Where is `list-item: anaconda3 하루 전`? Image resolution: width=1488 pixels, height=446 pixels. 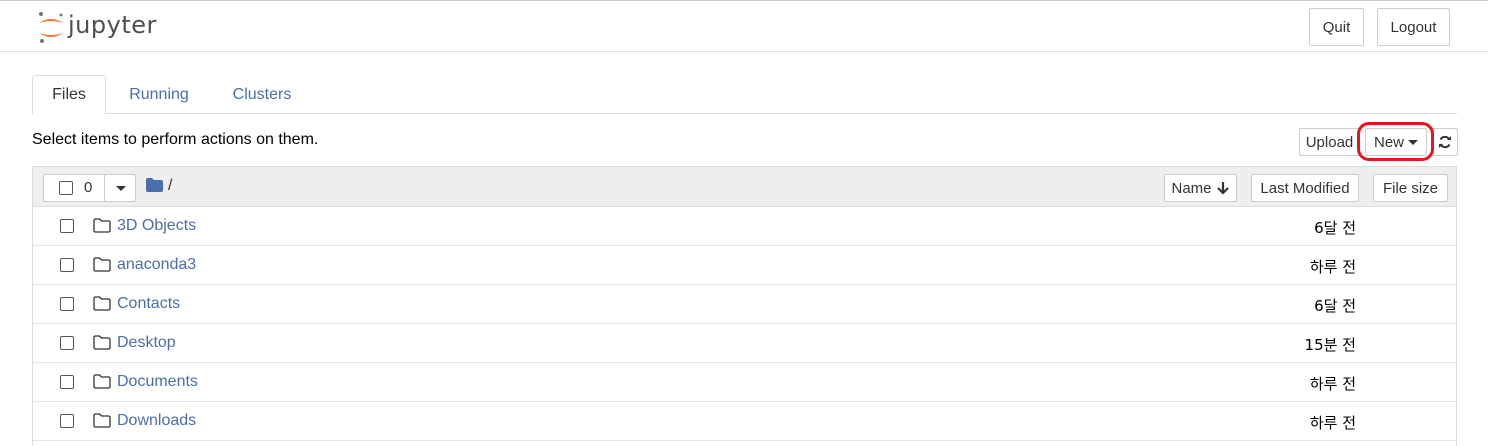
list-item: anaconda3 하루 전 is located at coordinates (744, 265).